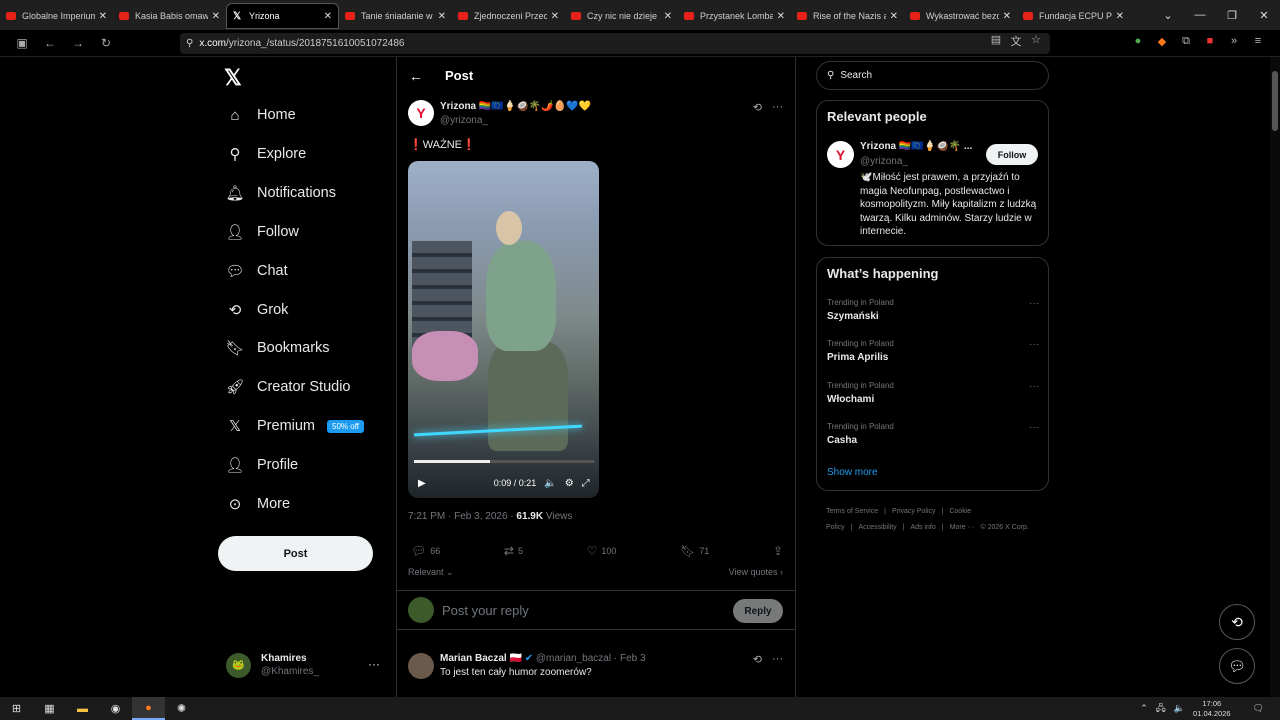  I want to click on trend-item: Trending in Poland Szymański ···, so click(933, 316).